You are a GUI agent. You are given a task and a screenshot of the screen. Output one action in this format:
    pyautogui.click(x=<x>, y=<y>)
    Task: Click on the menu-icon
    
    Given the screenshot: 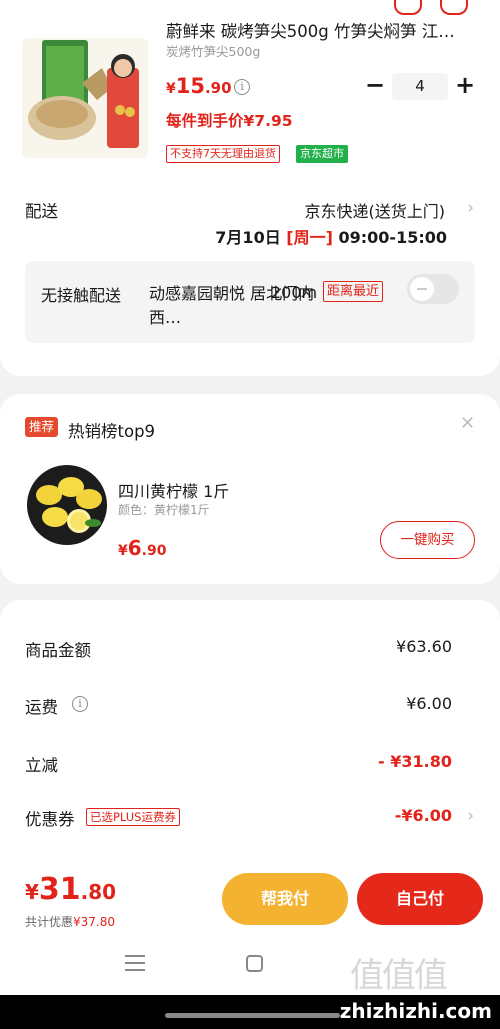 What is the action you would take?
    pyautogui.click(x=135, y=963)
    